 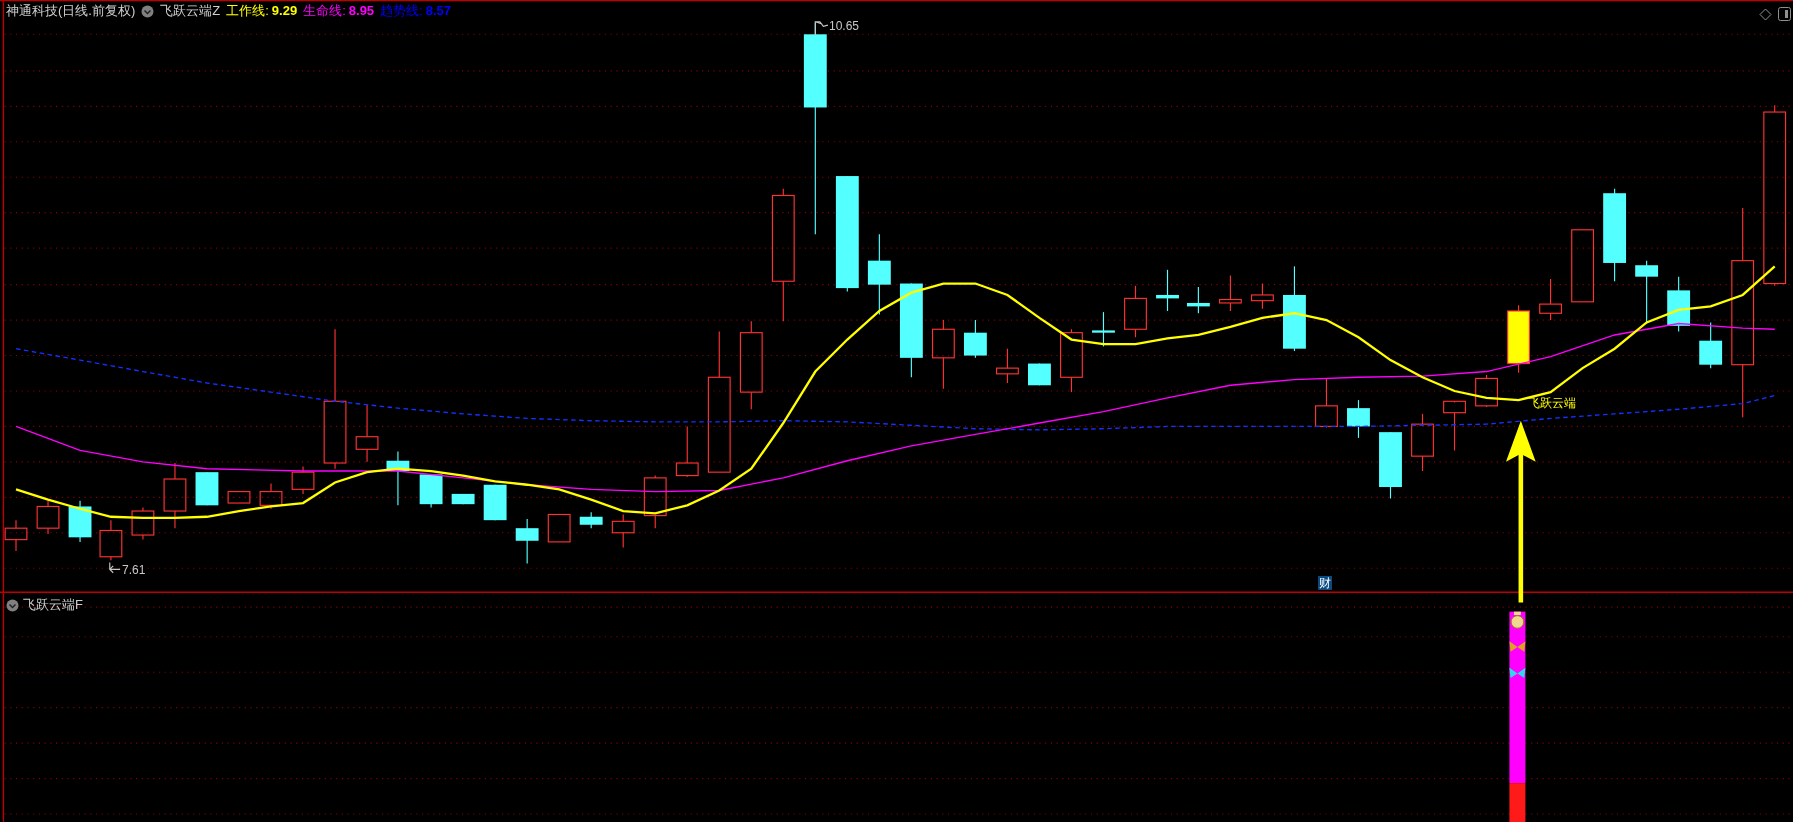 I want to click on line-label: 趋势线:, so click(x=401, y=11).